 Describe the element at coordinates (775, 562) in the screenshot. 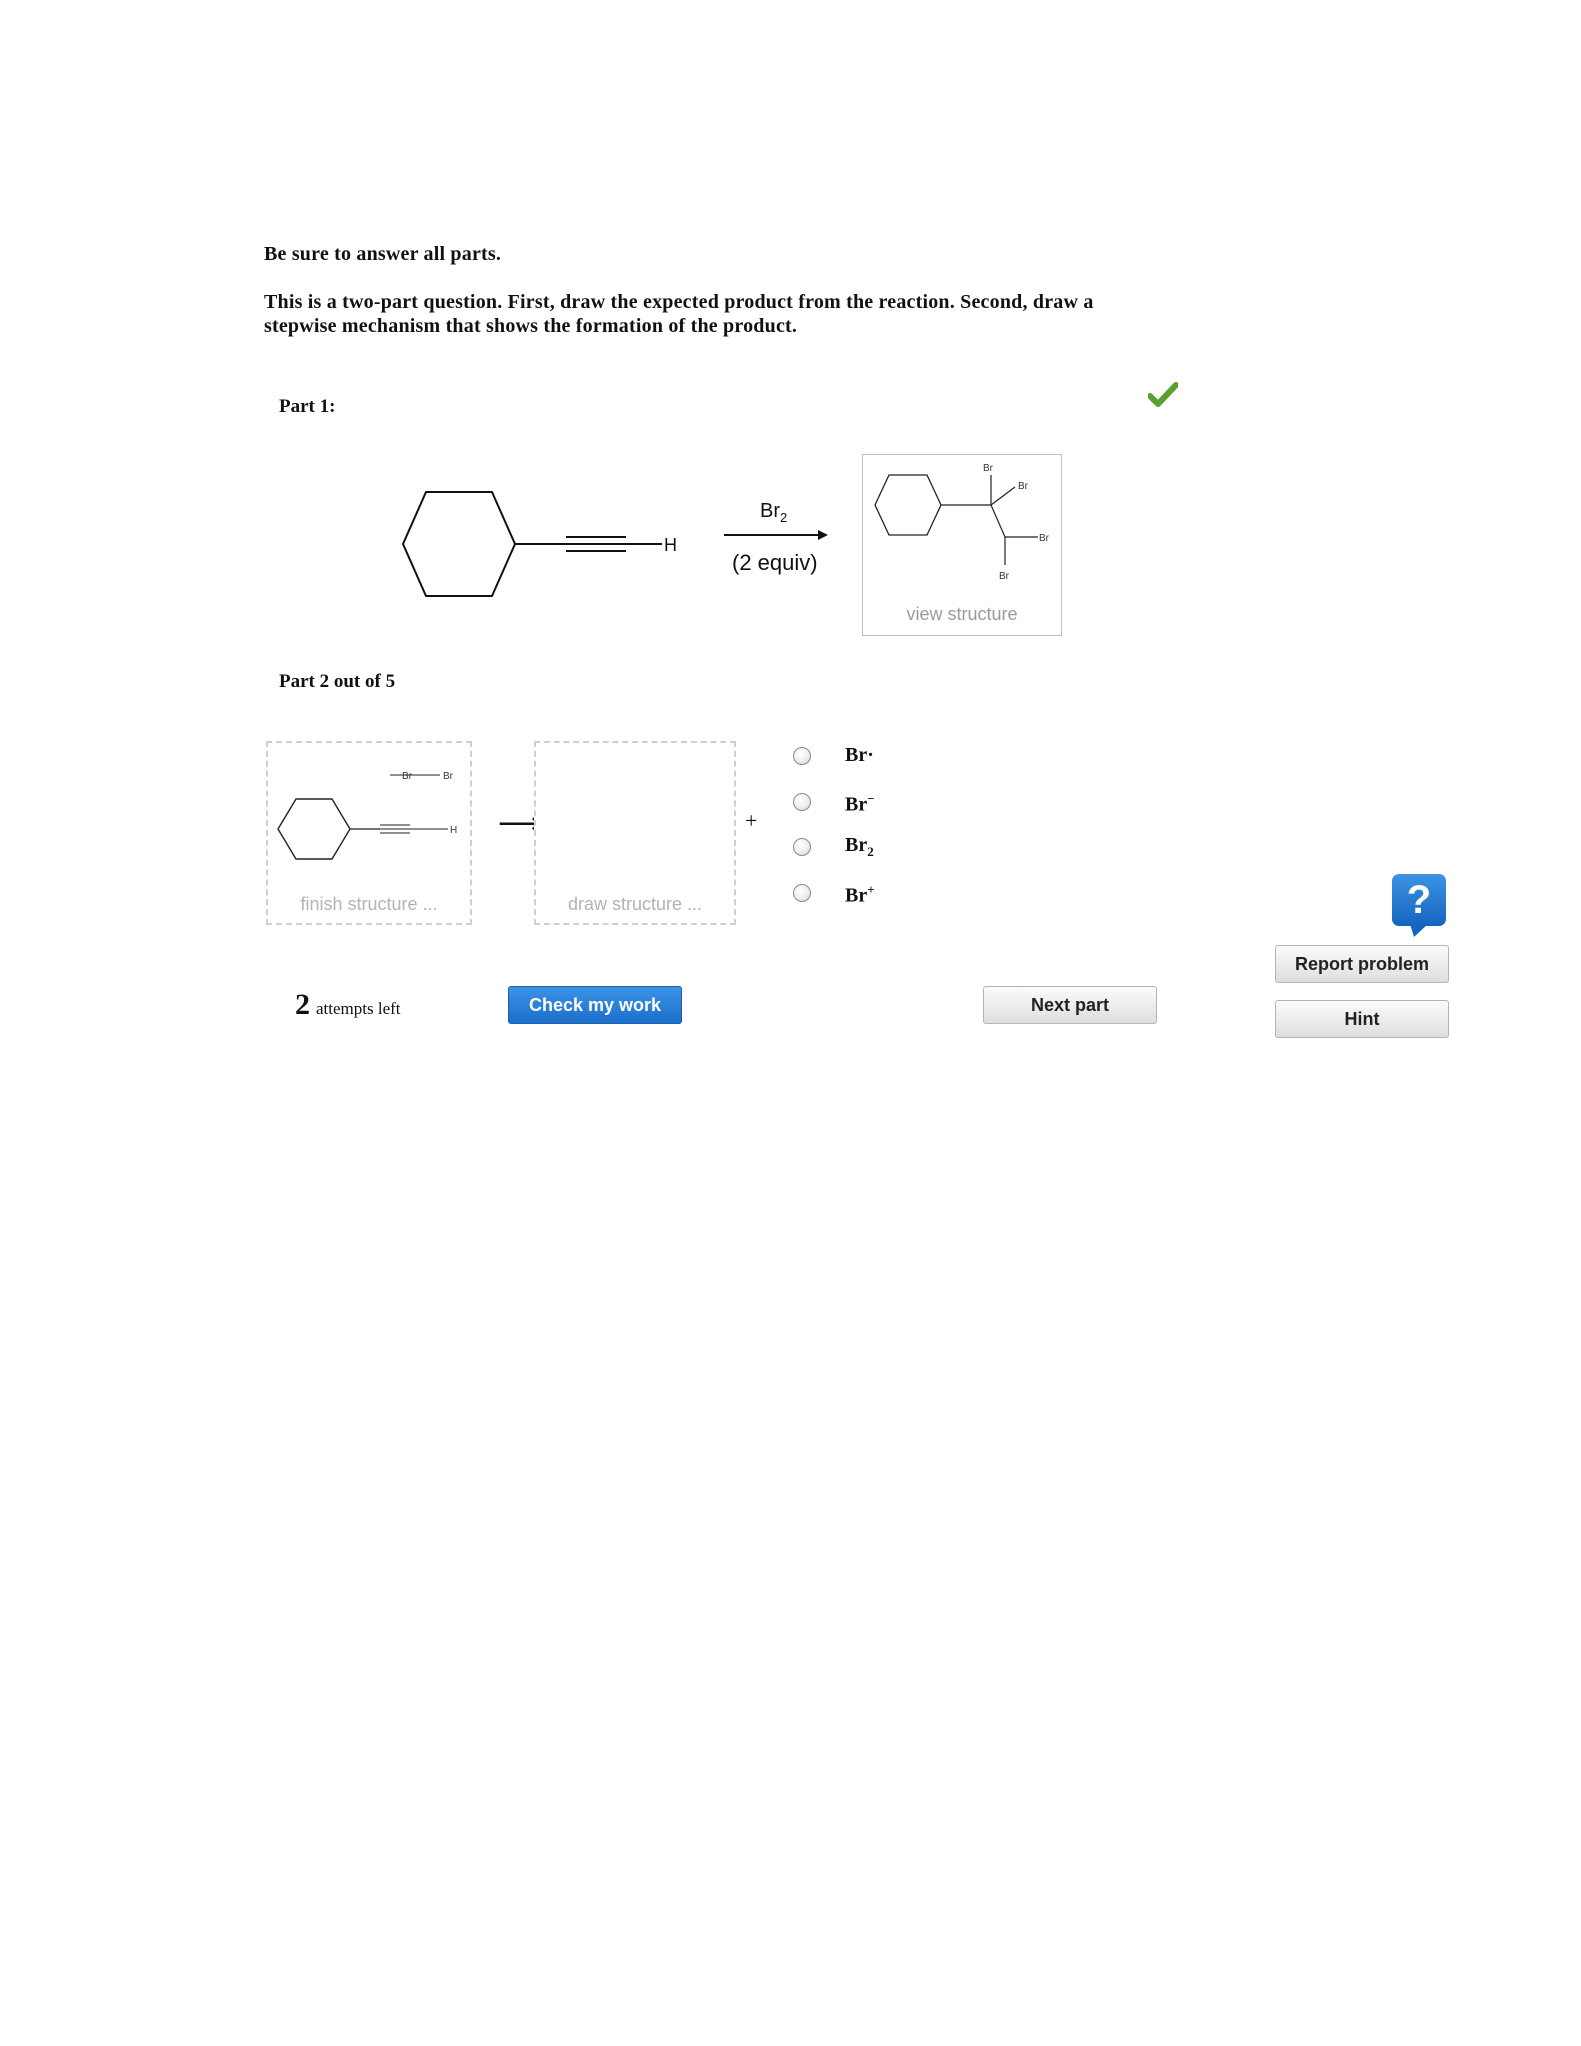

I see `conditions-label: (2 equiv)` at that location.